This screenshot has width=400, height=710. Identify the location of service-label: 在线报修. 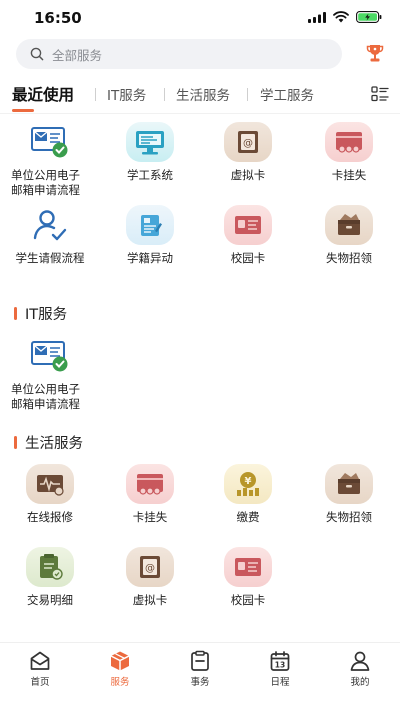
(50, 517).